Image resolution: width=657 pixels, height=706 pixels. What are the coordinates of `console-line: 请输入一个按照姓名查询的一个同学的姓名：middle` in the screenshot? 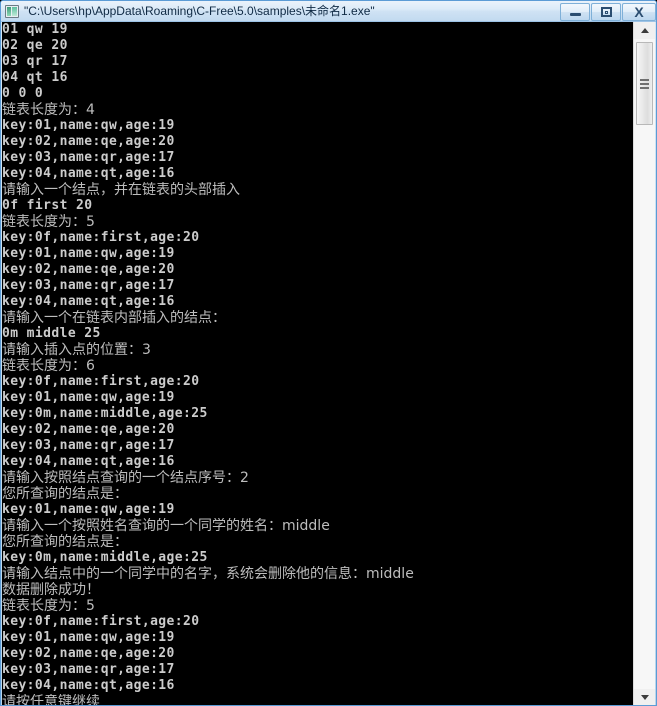 It's located at (318, 526).